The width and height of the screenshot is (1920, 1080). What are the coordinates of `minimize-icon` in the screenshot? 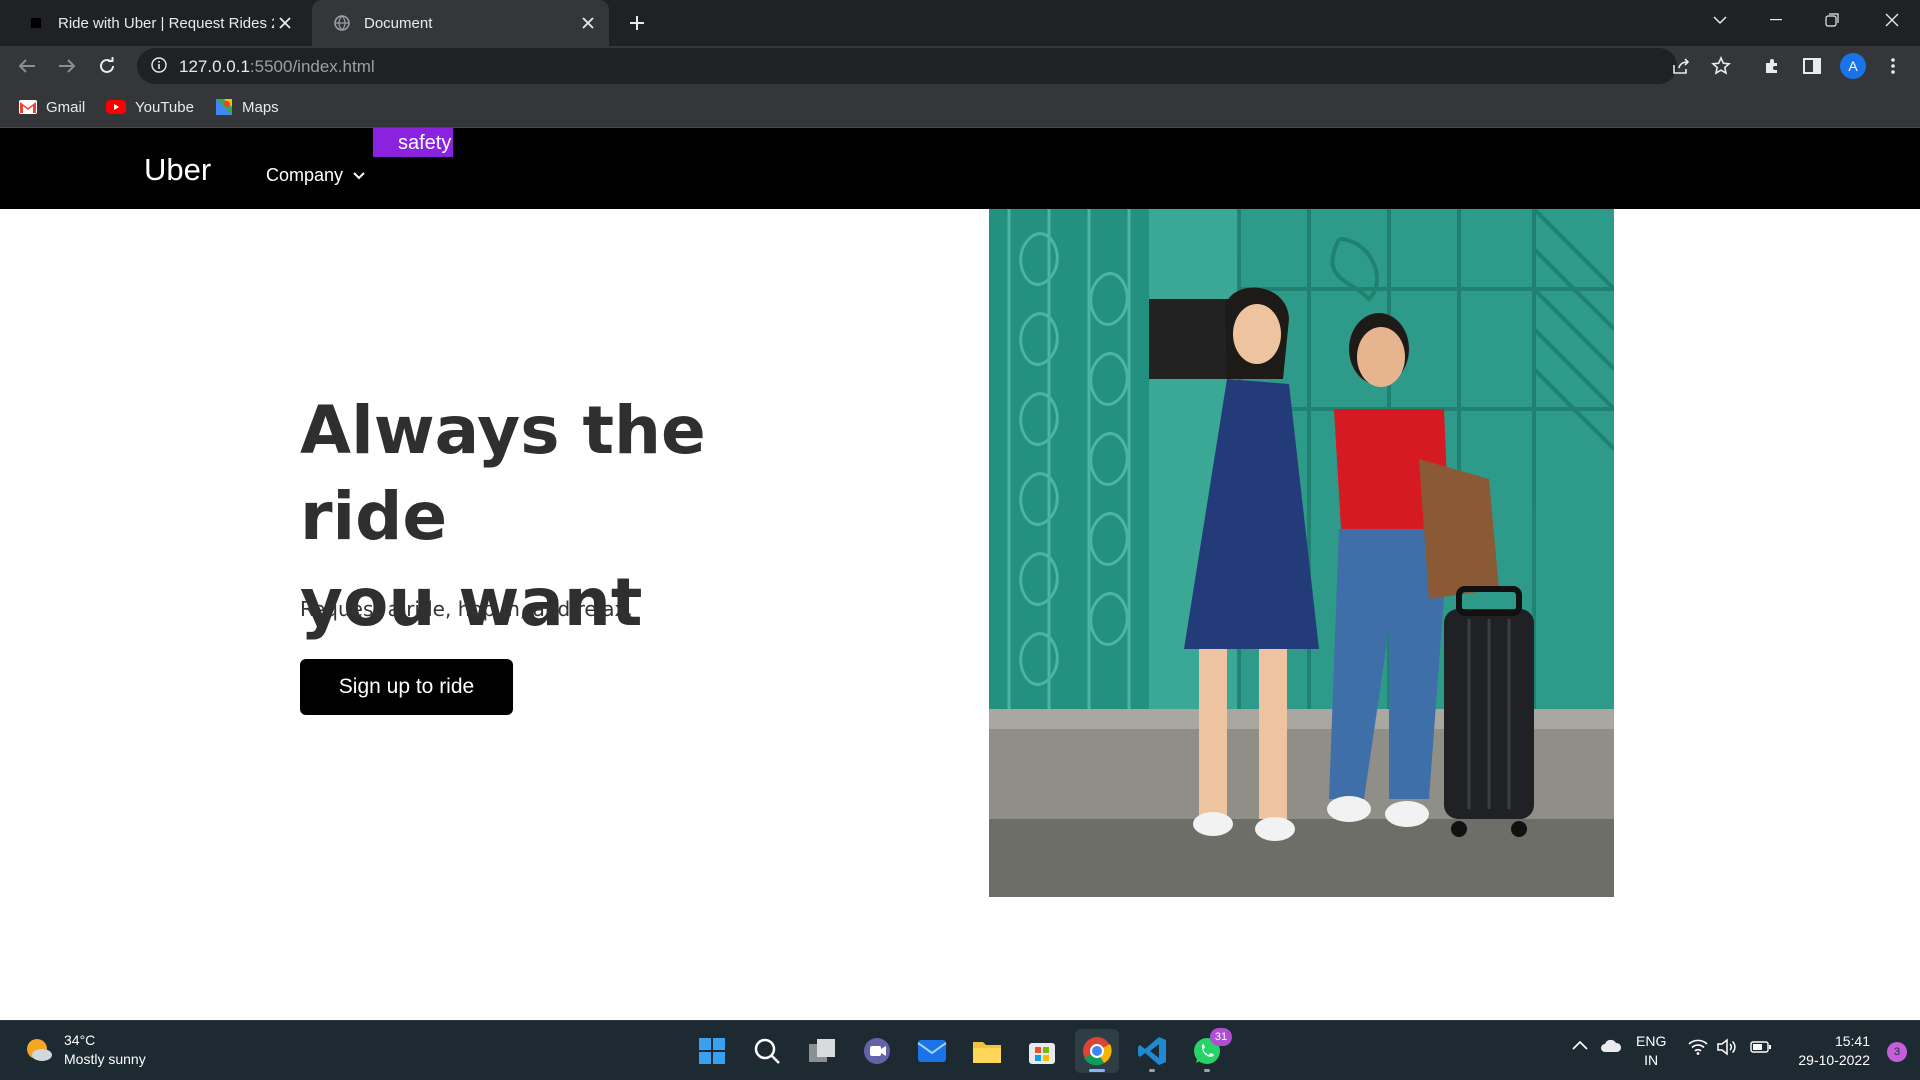 It's located at (1776, 20).